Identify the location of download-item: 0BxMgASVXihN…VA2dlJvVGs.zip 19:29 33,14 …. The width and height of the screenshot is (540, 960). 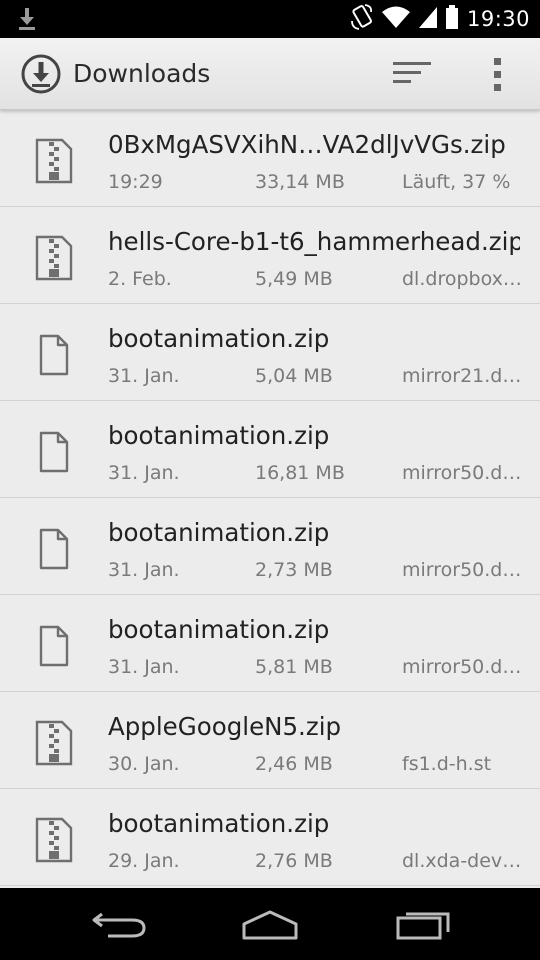
(270, 158).